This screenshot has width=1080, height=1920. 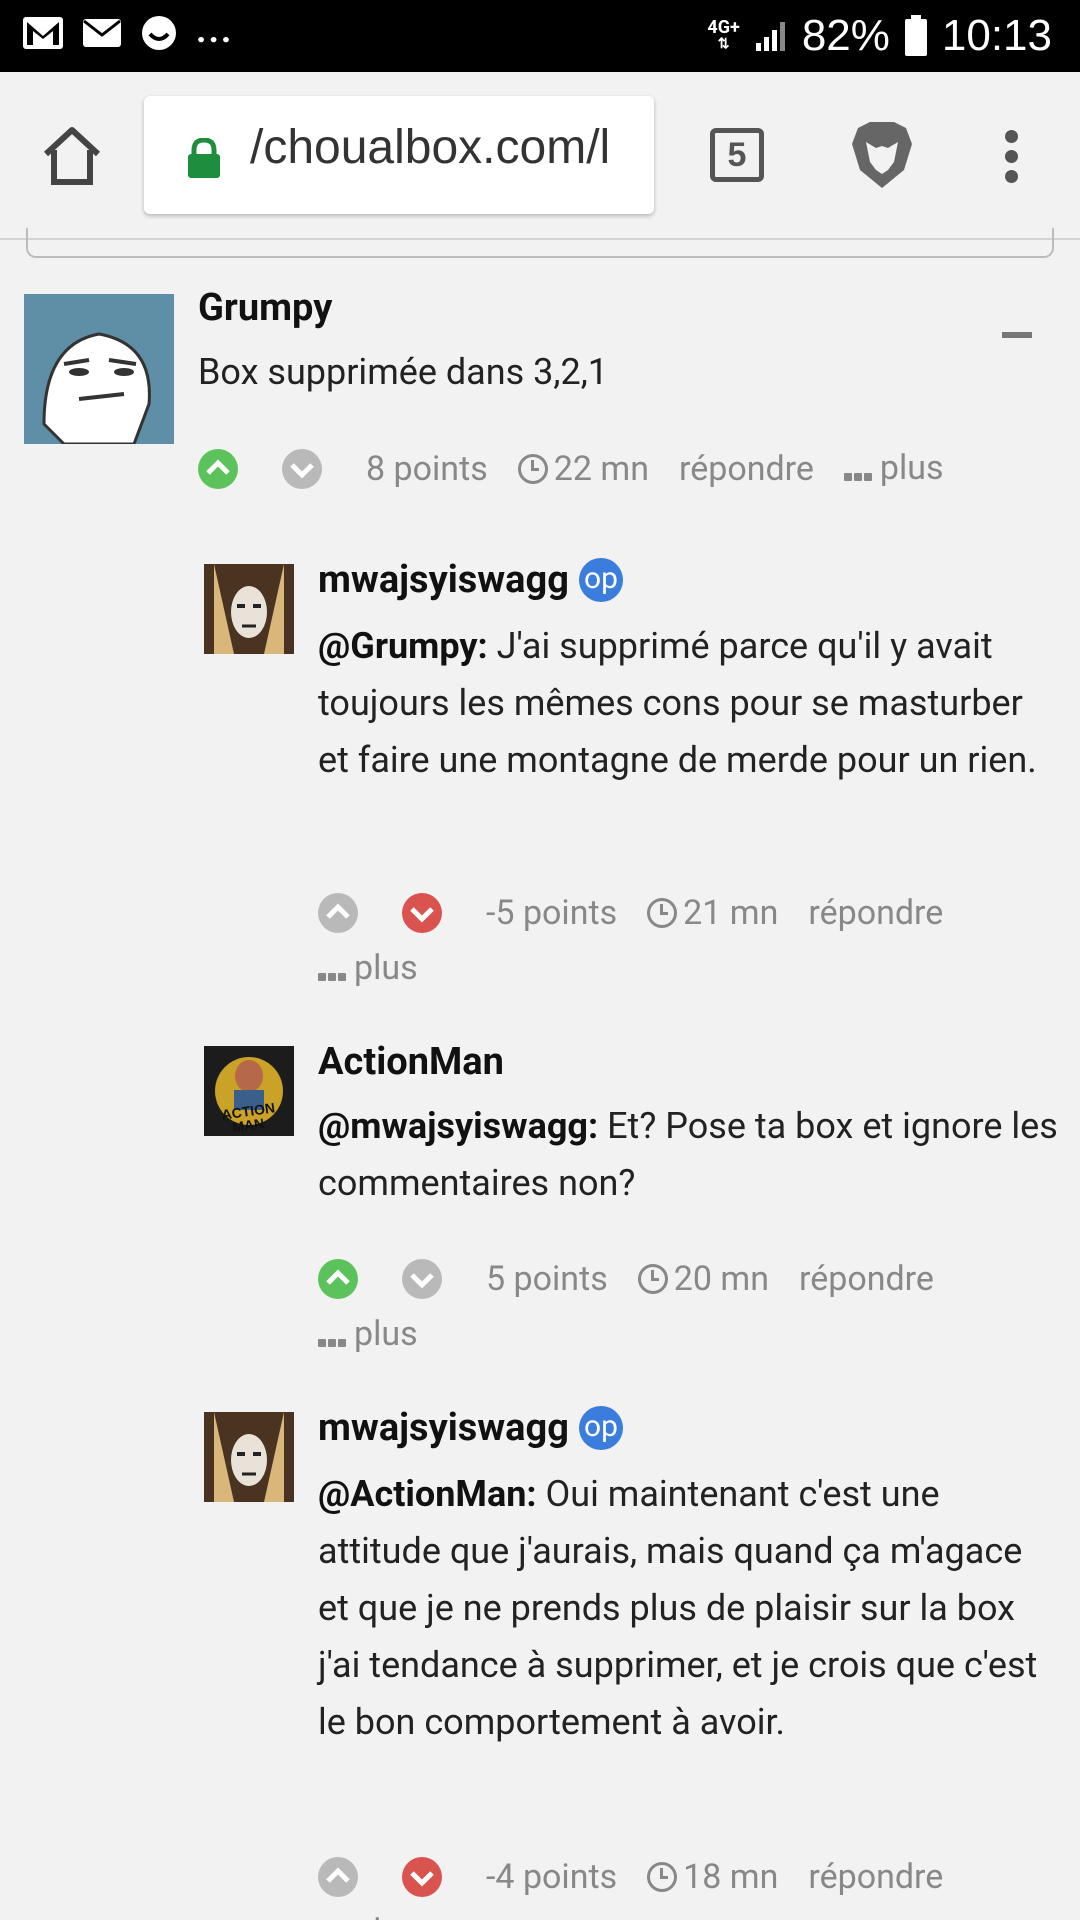 What do you see at coordinates (845, 35) in the screenshot?
I see `battery-percent: 82%` at bounding box center [845, 35].